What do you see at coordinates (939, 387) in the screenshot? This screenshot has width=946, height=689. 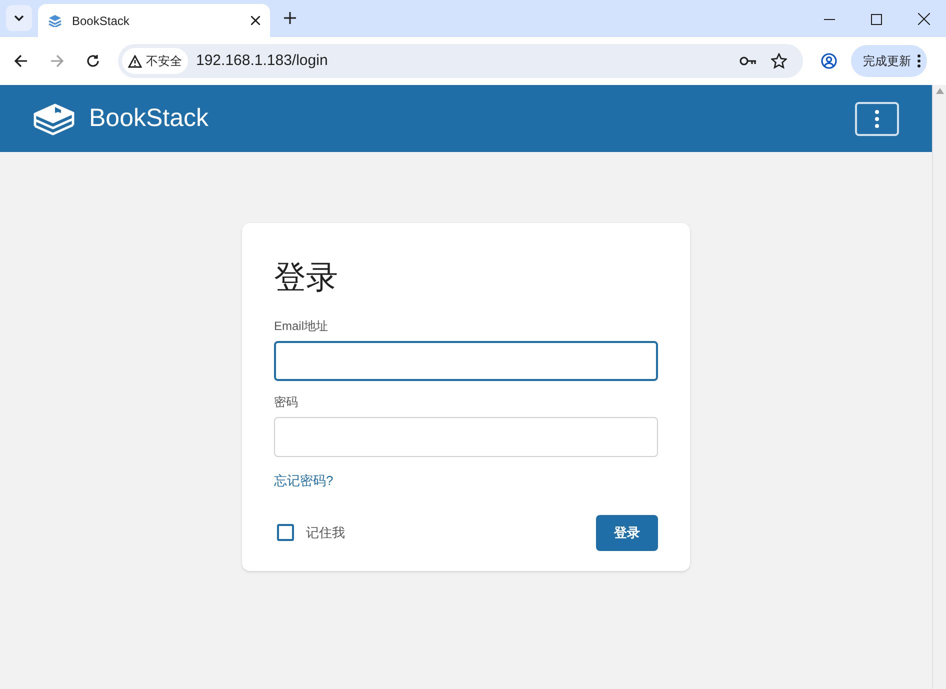 I see `scrollbar` at bounding box center [939, 387].